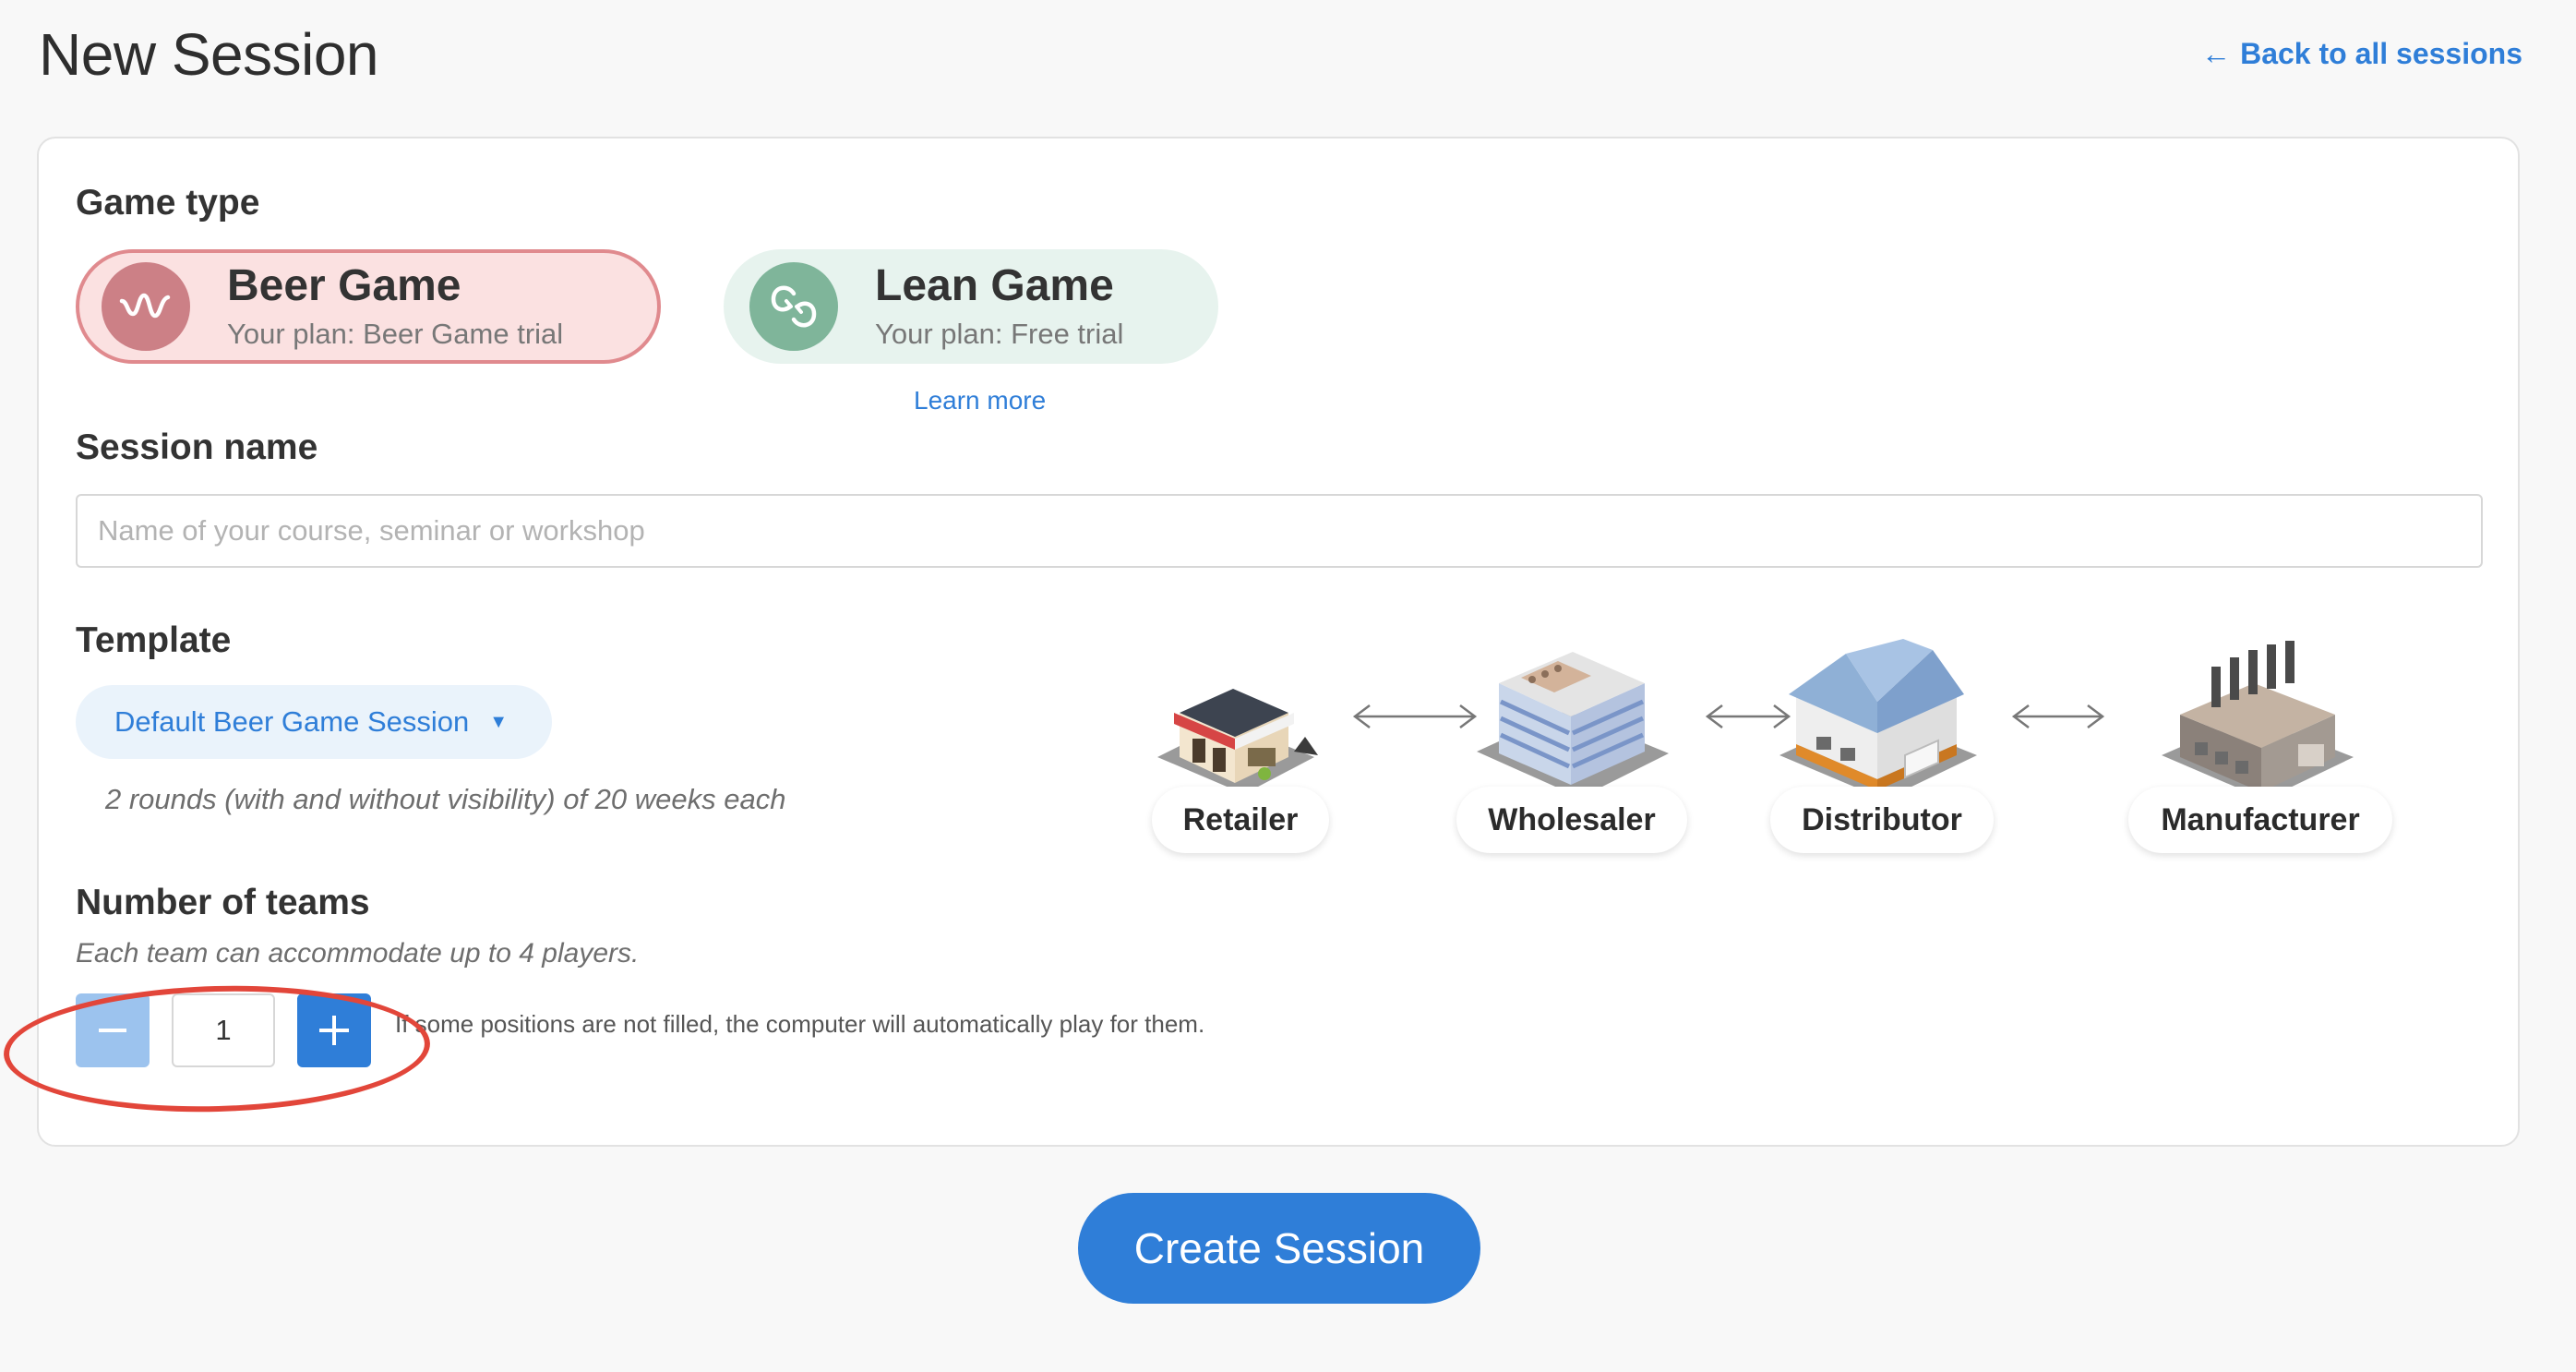 The height and width of the screenshot is (1372, 2576). Describe the element at coordinates (994, 285) in the screenshot. I see `lean-game-name: Lean Game` at that location.